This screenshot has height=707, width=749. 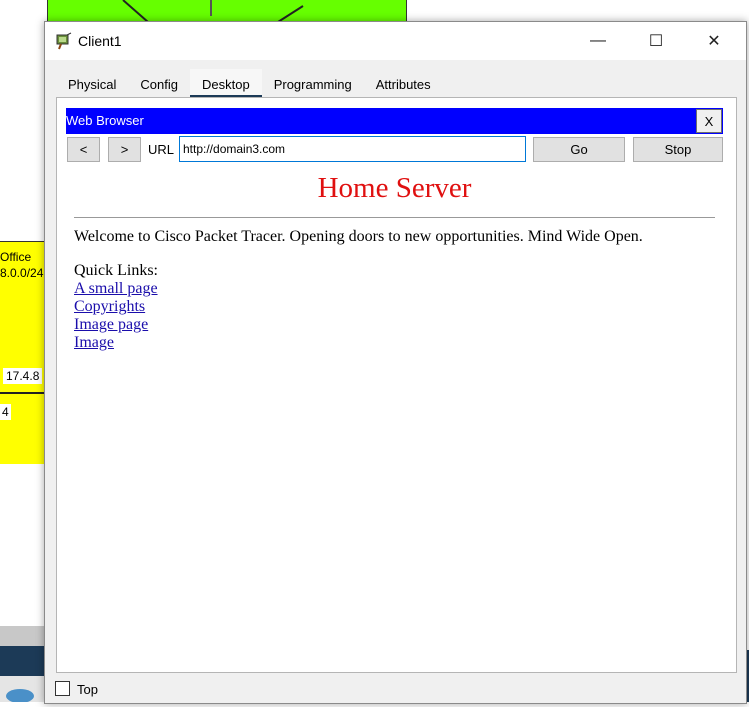 What do you see at coordinates (83, 149) in the screenshot?
I see `back-button: <` at bounding box center [83, 149].